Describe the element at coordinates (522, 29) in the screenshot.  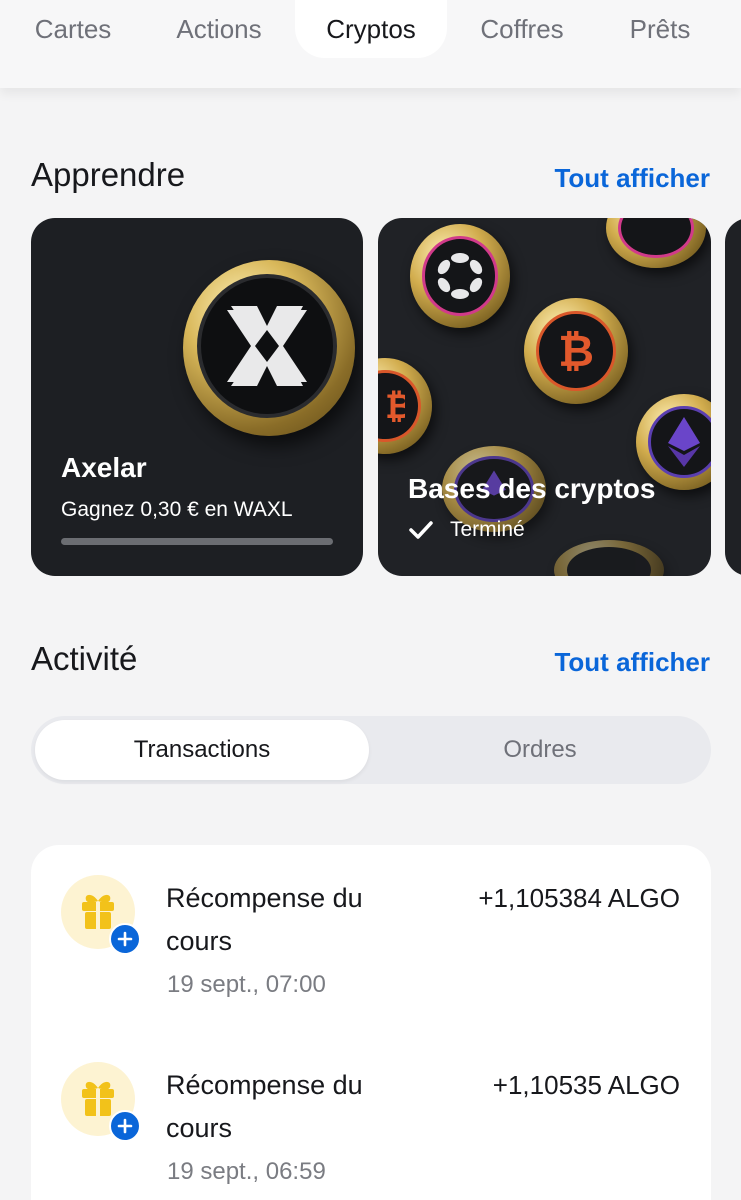
I see `tab-coffres: Coffres` at that location.